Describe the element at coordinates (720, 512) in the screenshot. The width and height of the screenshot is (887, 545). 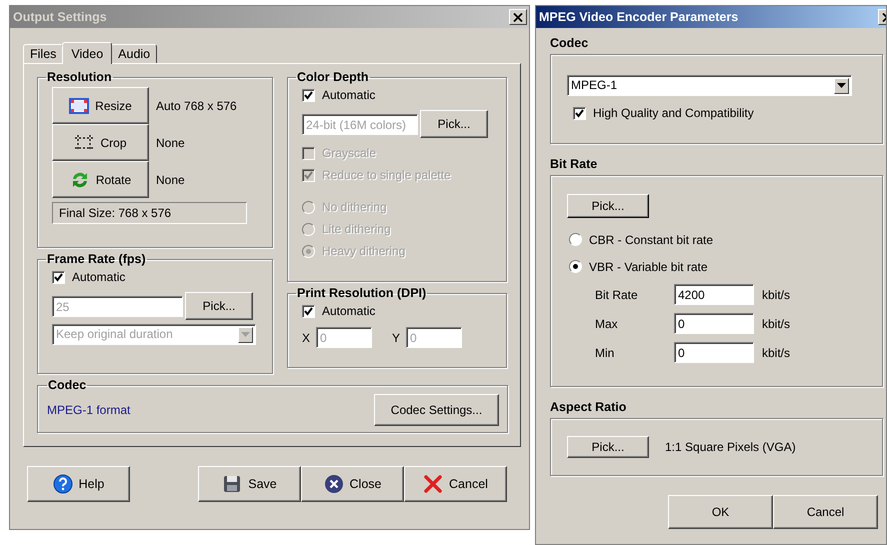
I see `dialog-button: OK` at that location.